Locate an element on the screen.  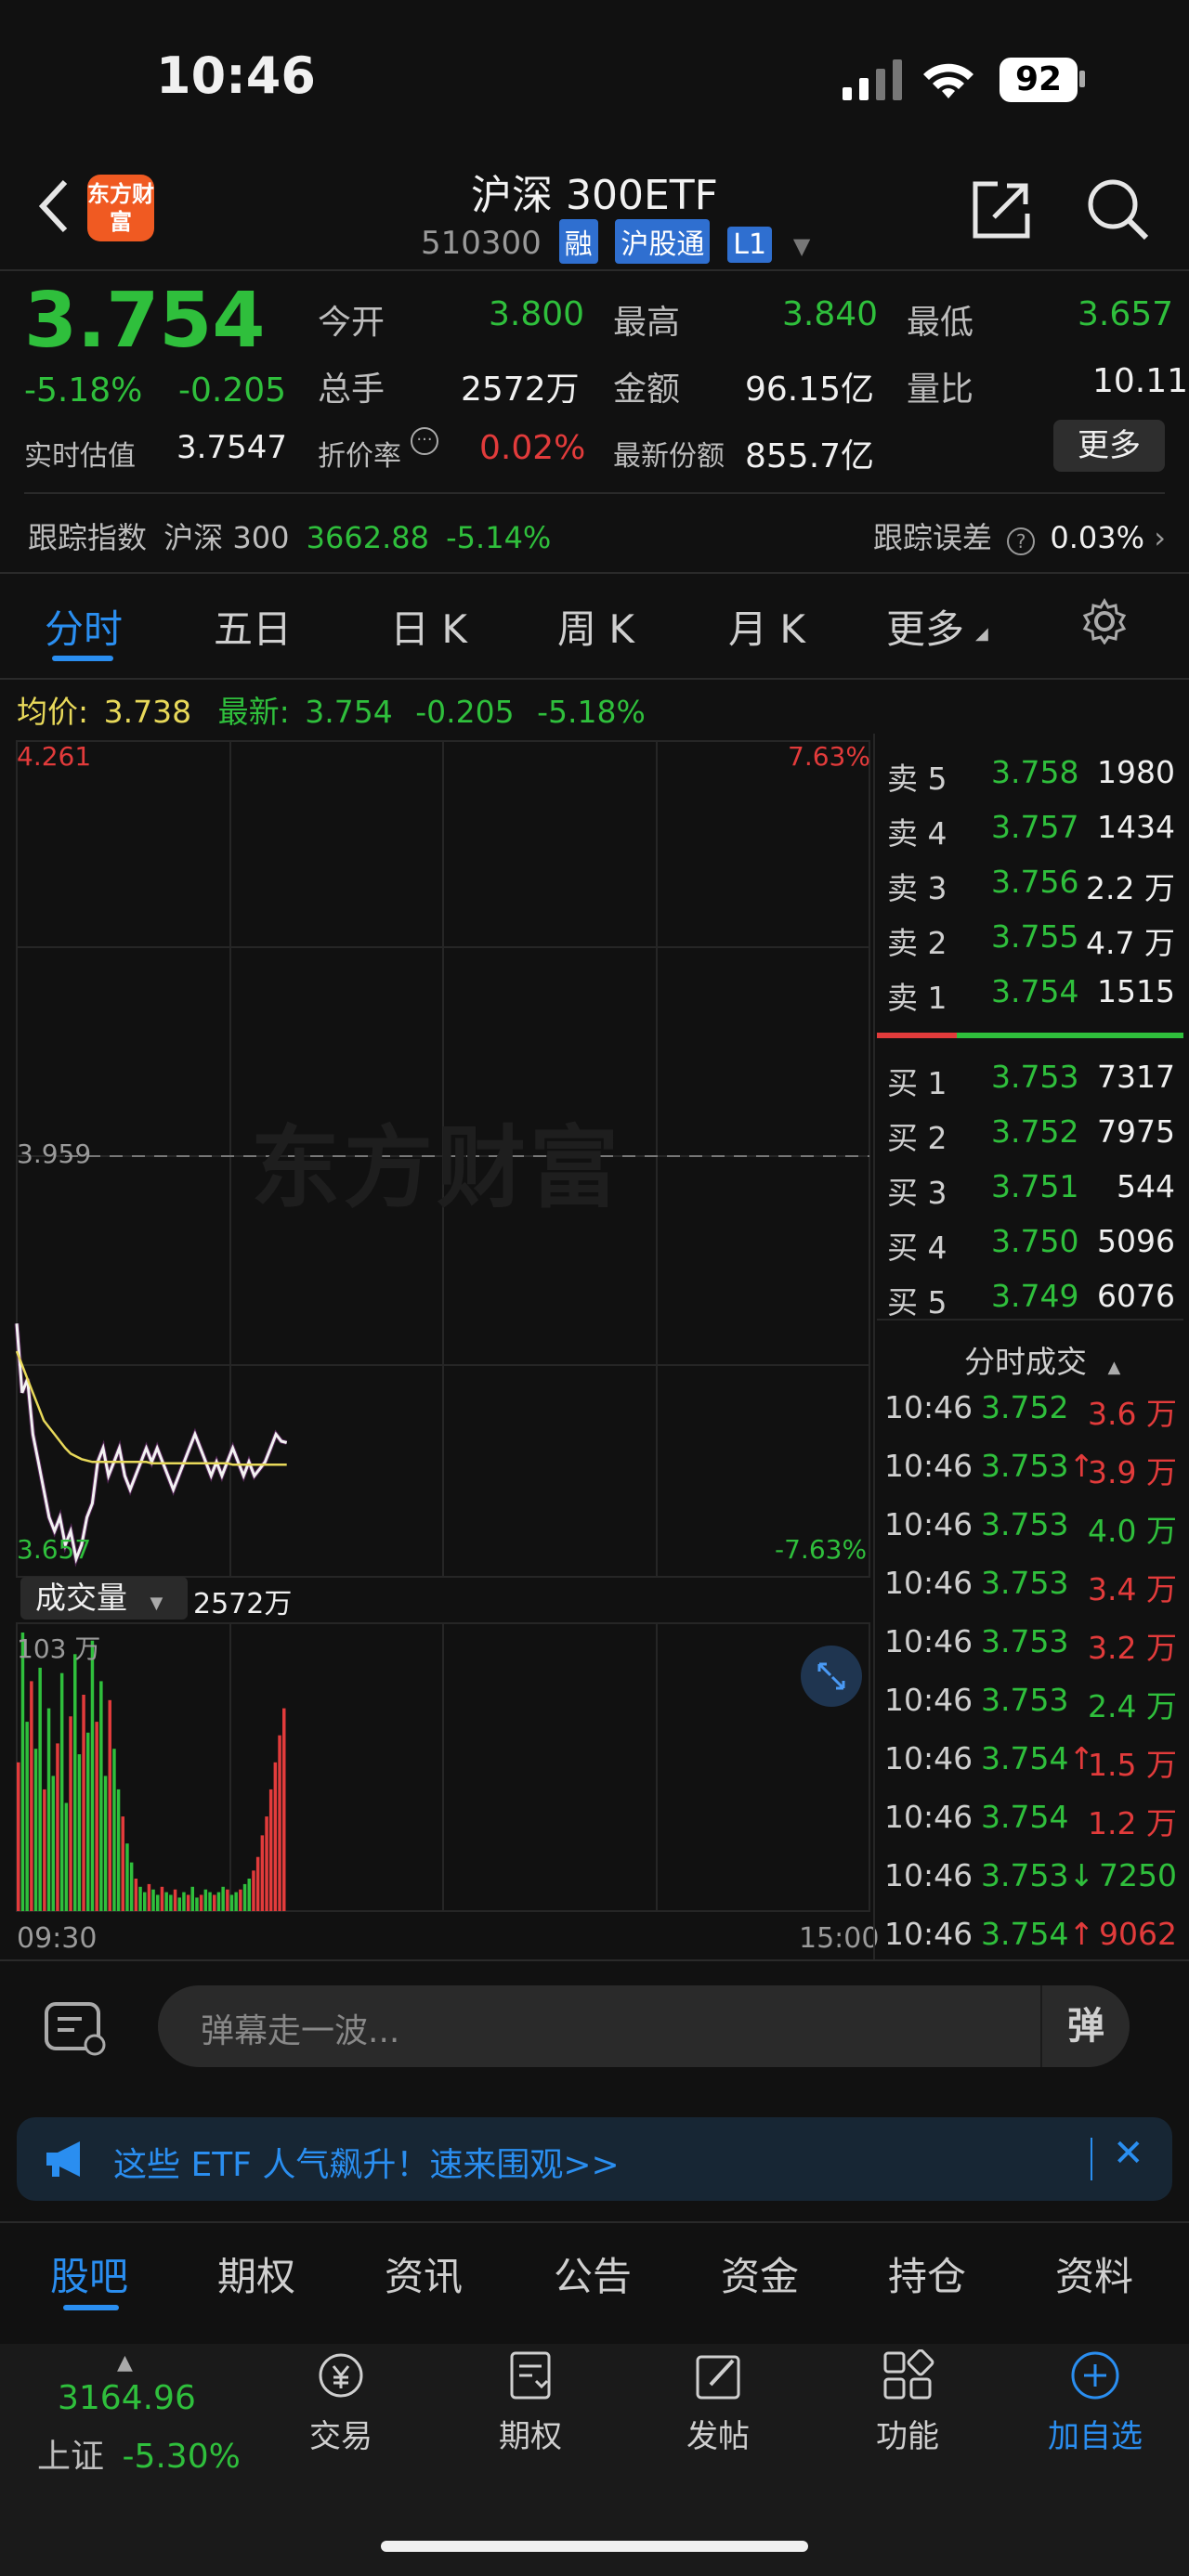
close-icon: ✕ is located at coordinates (1128, 2153).